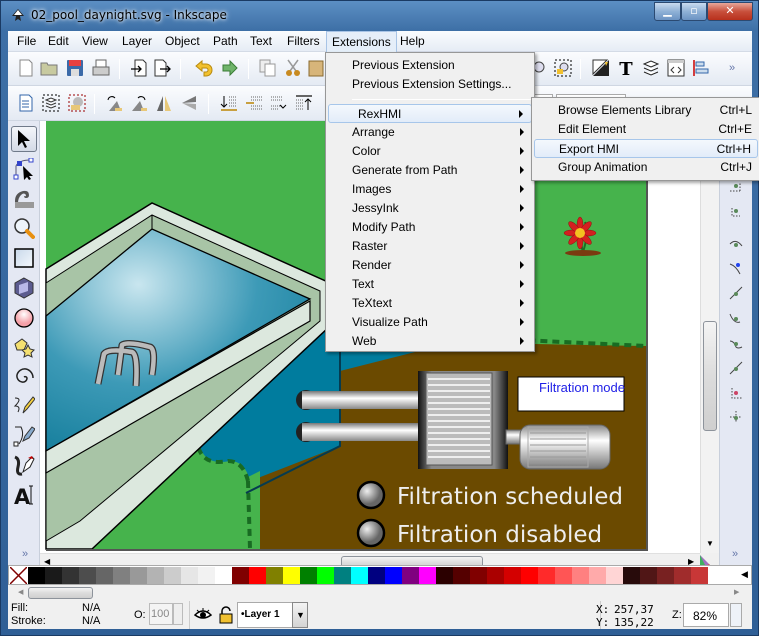 The image size is (759, 636). What do you see at coordinates (430, 132) in the screenshot?
I see `menu-item-arrange: Arrange` at bounding box center [430, 132].